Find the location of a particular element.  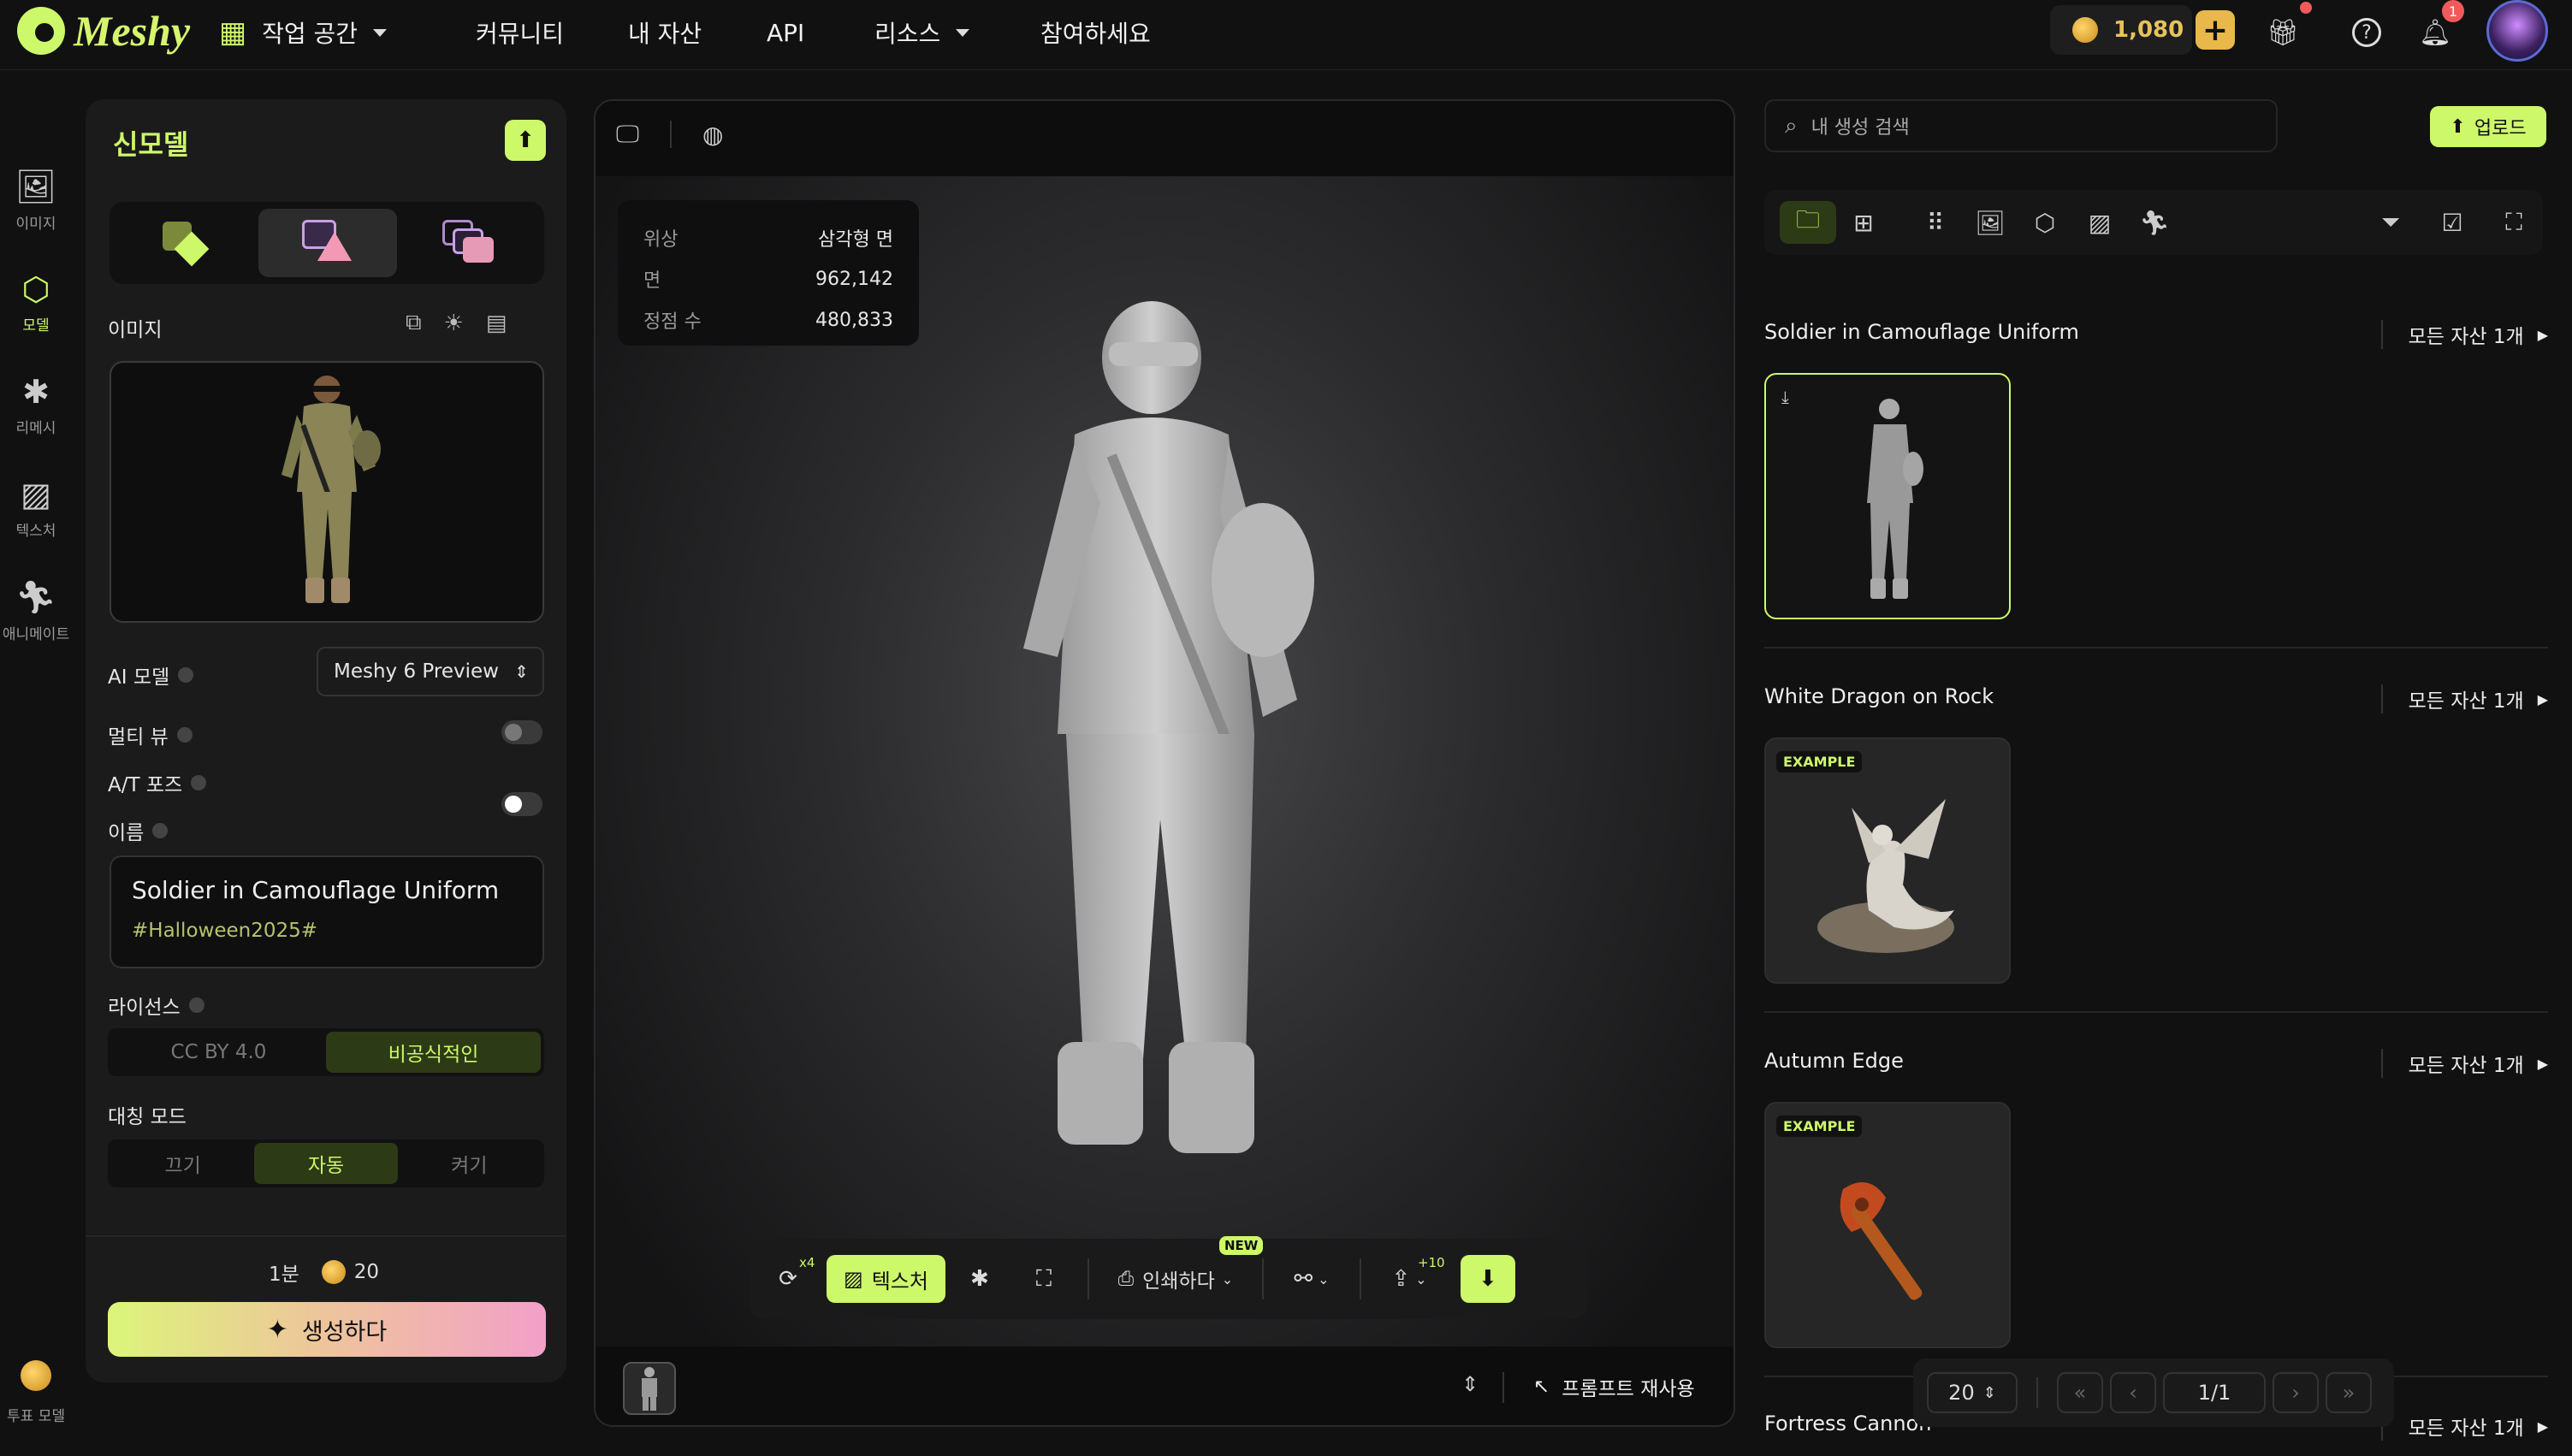

license-cc-by: CC BY 4.0 is located at coordinates (218, 1052).